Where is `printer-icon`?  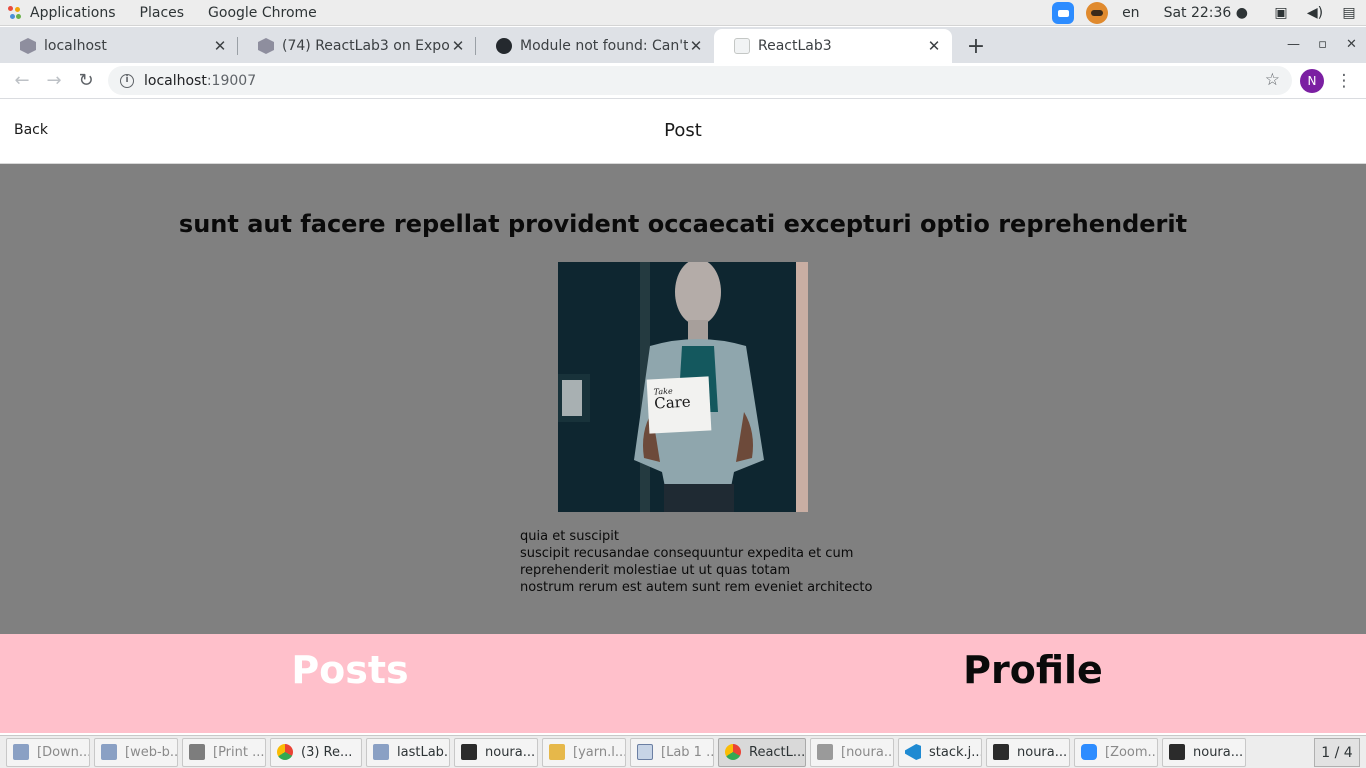 printer-icon is located at coordinates (197, 752).